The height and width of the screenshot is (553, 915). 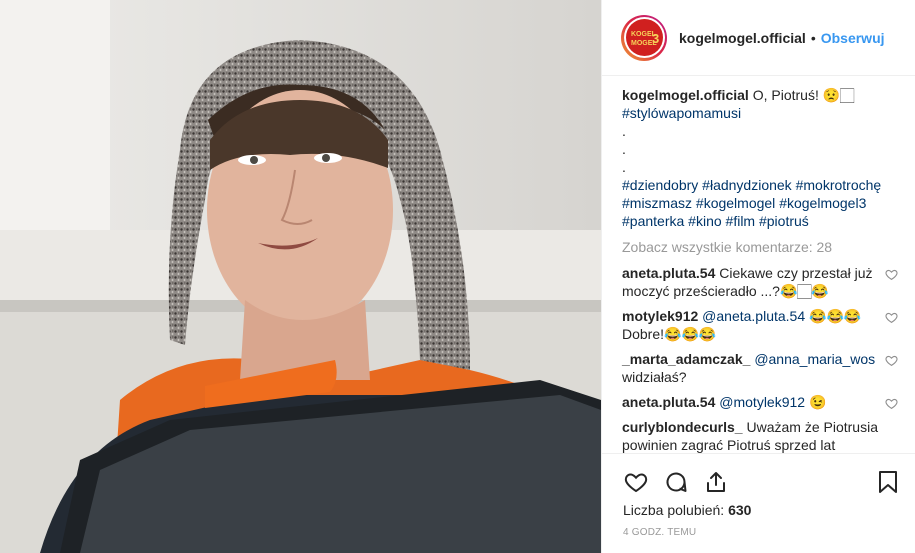 I want to click on comment-username: motylek912, so click(x=660, y=316).